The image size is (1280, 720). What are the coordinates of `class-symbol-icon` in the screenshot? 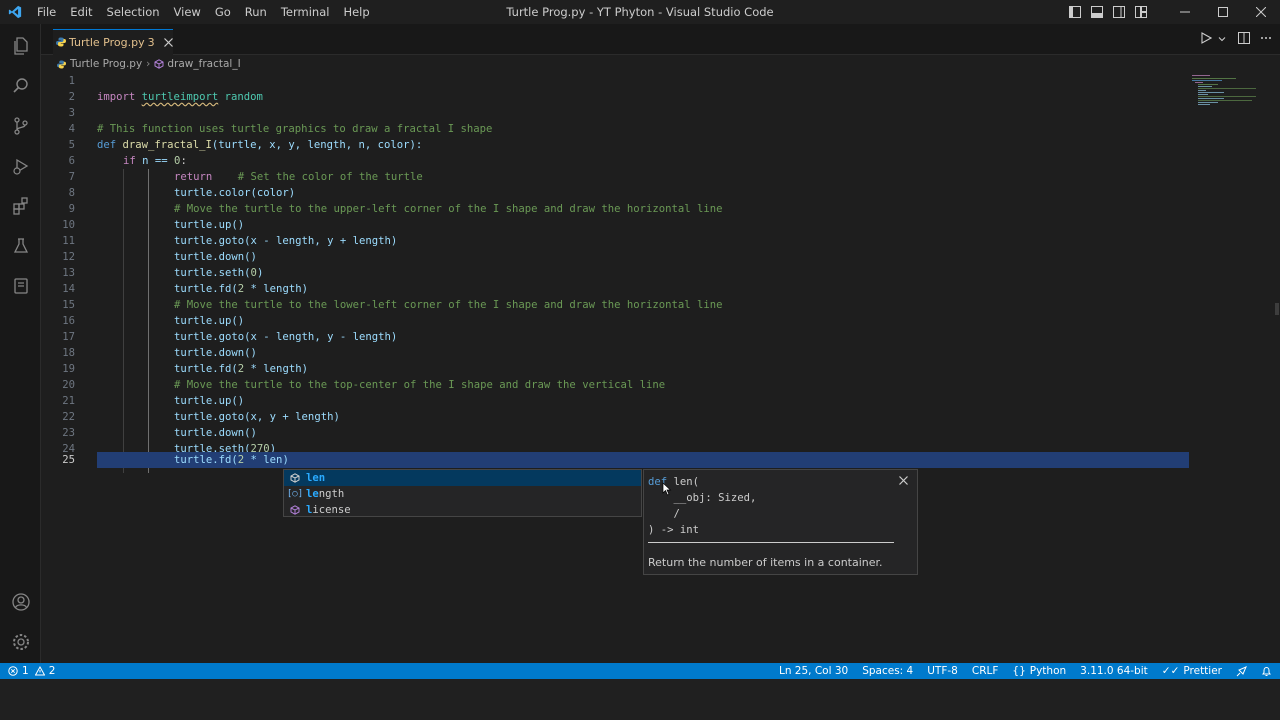 It's located at (295, 510).